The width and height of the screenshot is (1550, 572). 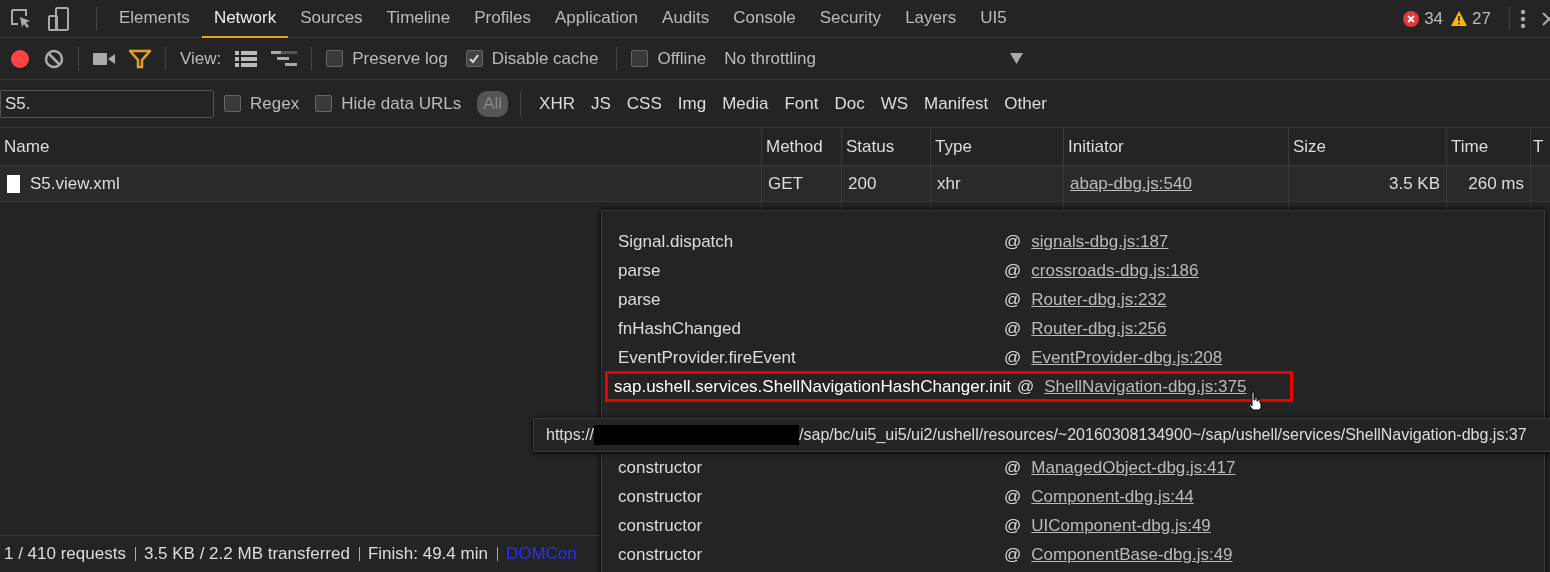 I want to click on checkbox-option: Hide data URLs, so click(x=388, y=103).